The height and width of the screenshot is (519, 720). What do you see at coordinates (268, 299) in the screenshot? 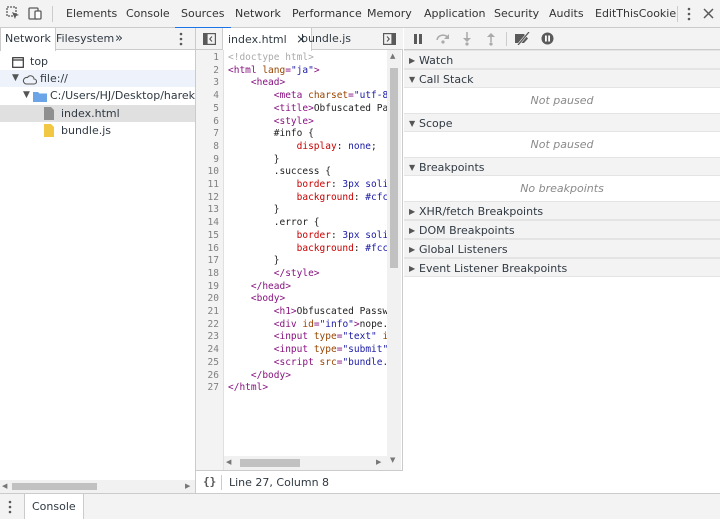
I see `code-line: <body>` at bounding box center [268, 299].